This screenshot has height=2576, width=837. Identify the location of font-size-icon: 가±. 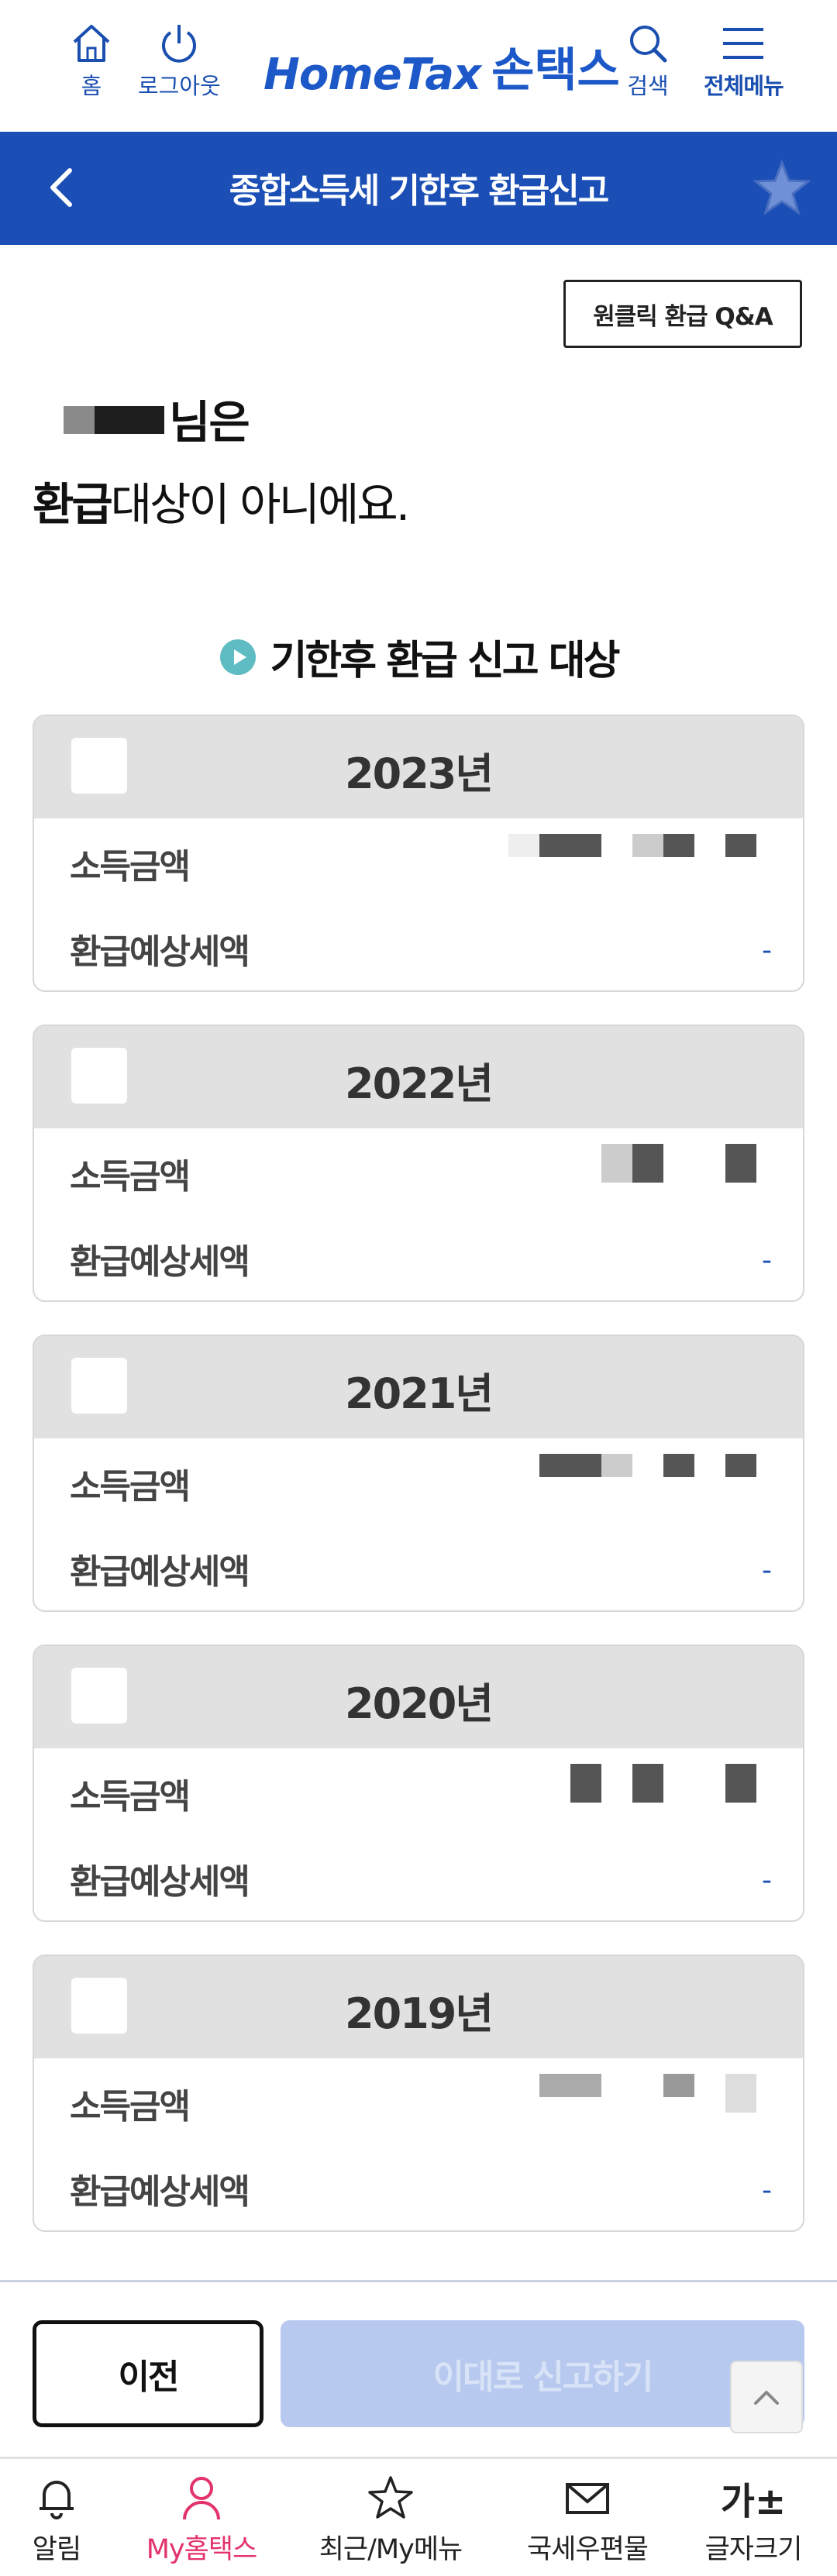
(753, 2501).